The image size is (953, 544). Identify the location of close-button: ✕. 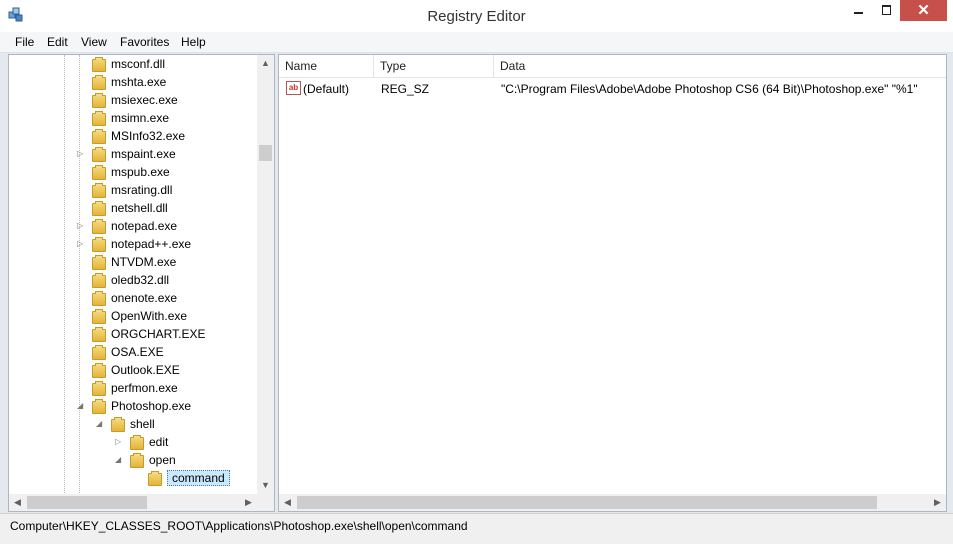
(923, 10).